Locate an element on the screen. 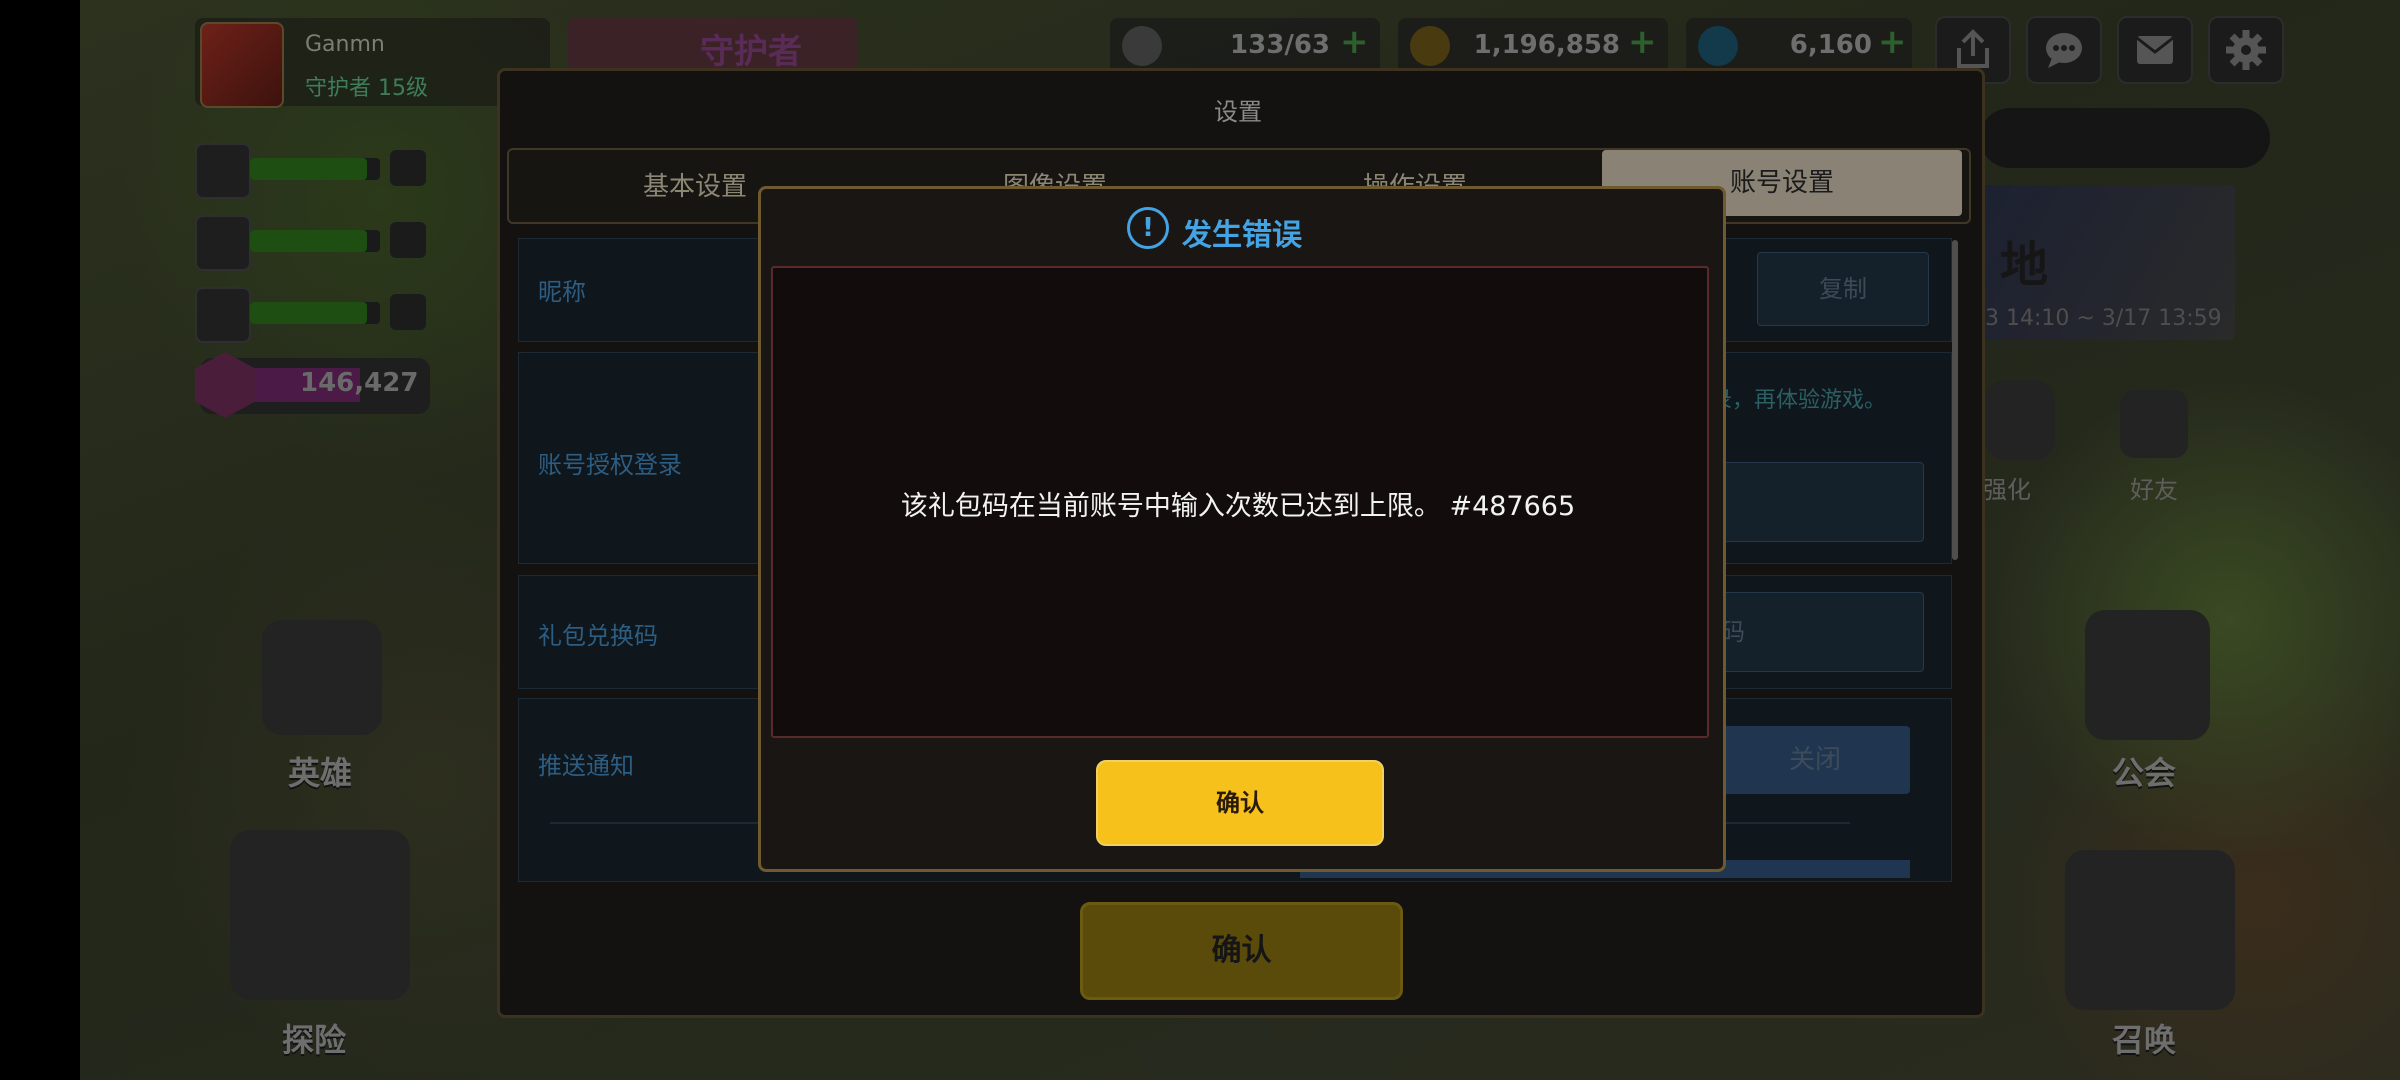 This screenshot has width=2400, height=1080. gold-coin-icon is located at coordinates (1430, 46).